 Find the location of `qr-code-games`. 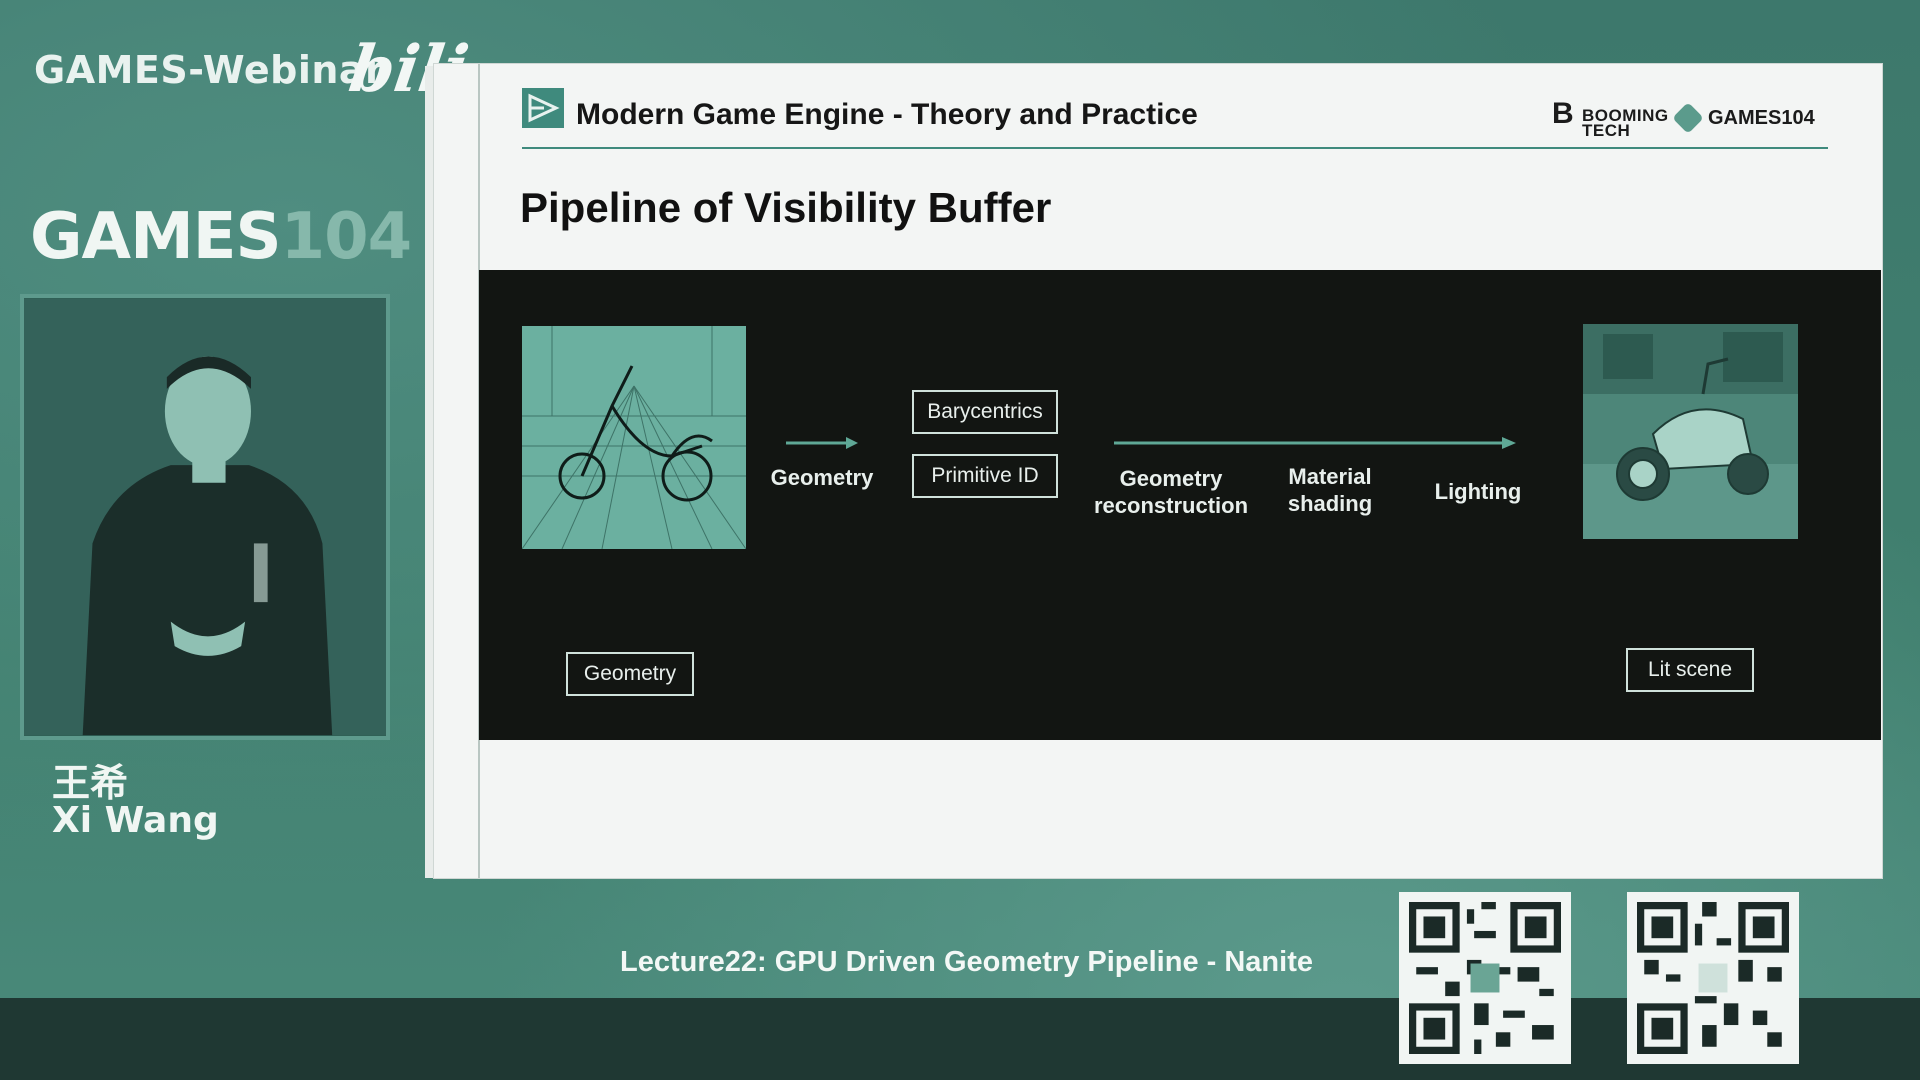

qr-code-games is located at coordinates (1485, 978).